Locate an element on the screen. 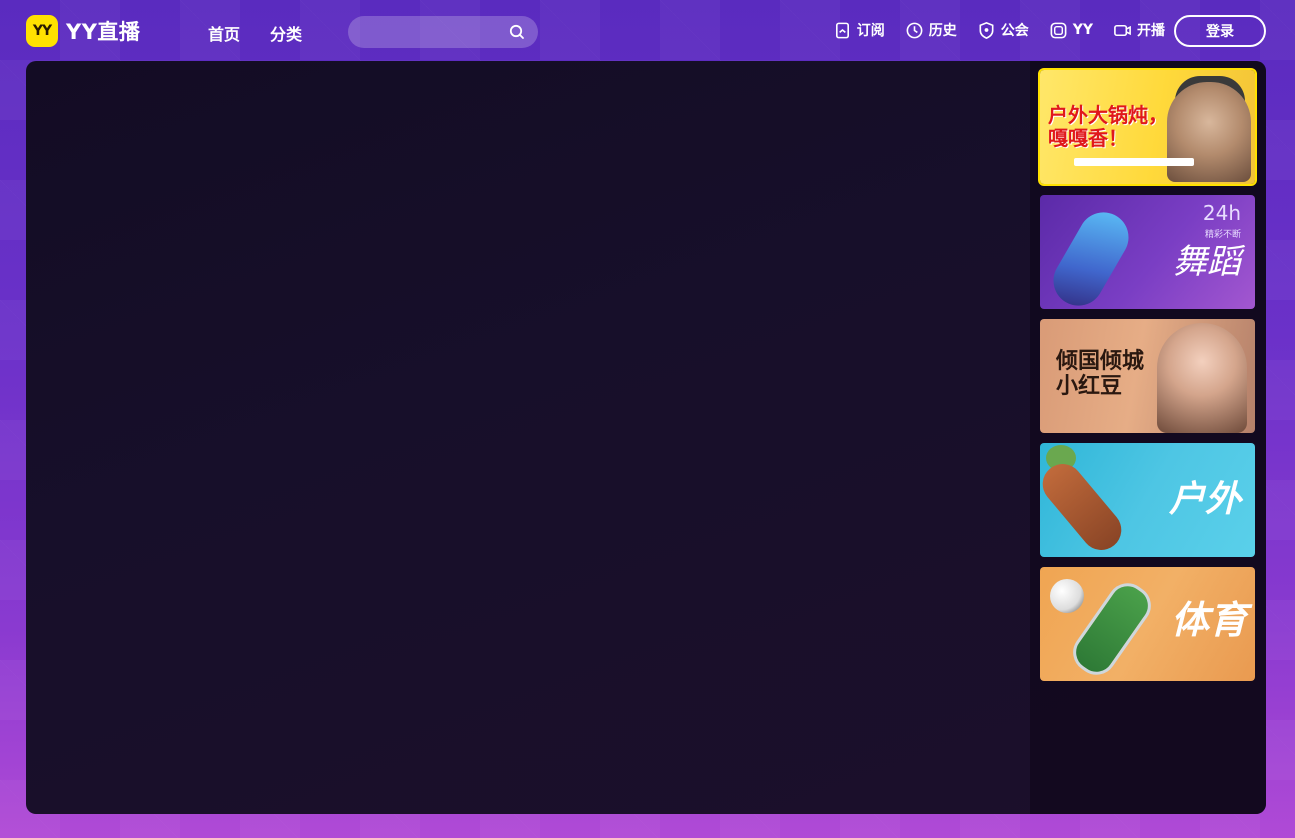 The height and width of the screenshot is (838, 1295). card-caption: 舞蹈 is located at coordinates (1207, 262).